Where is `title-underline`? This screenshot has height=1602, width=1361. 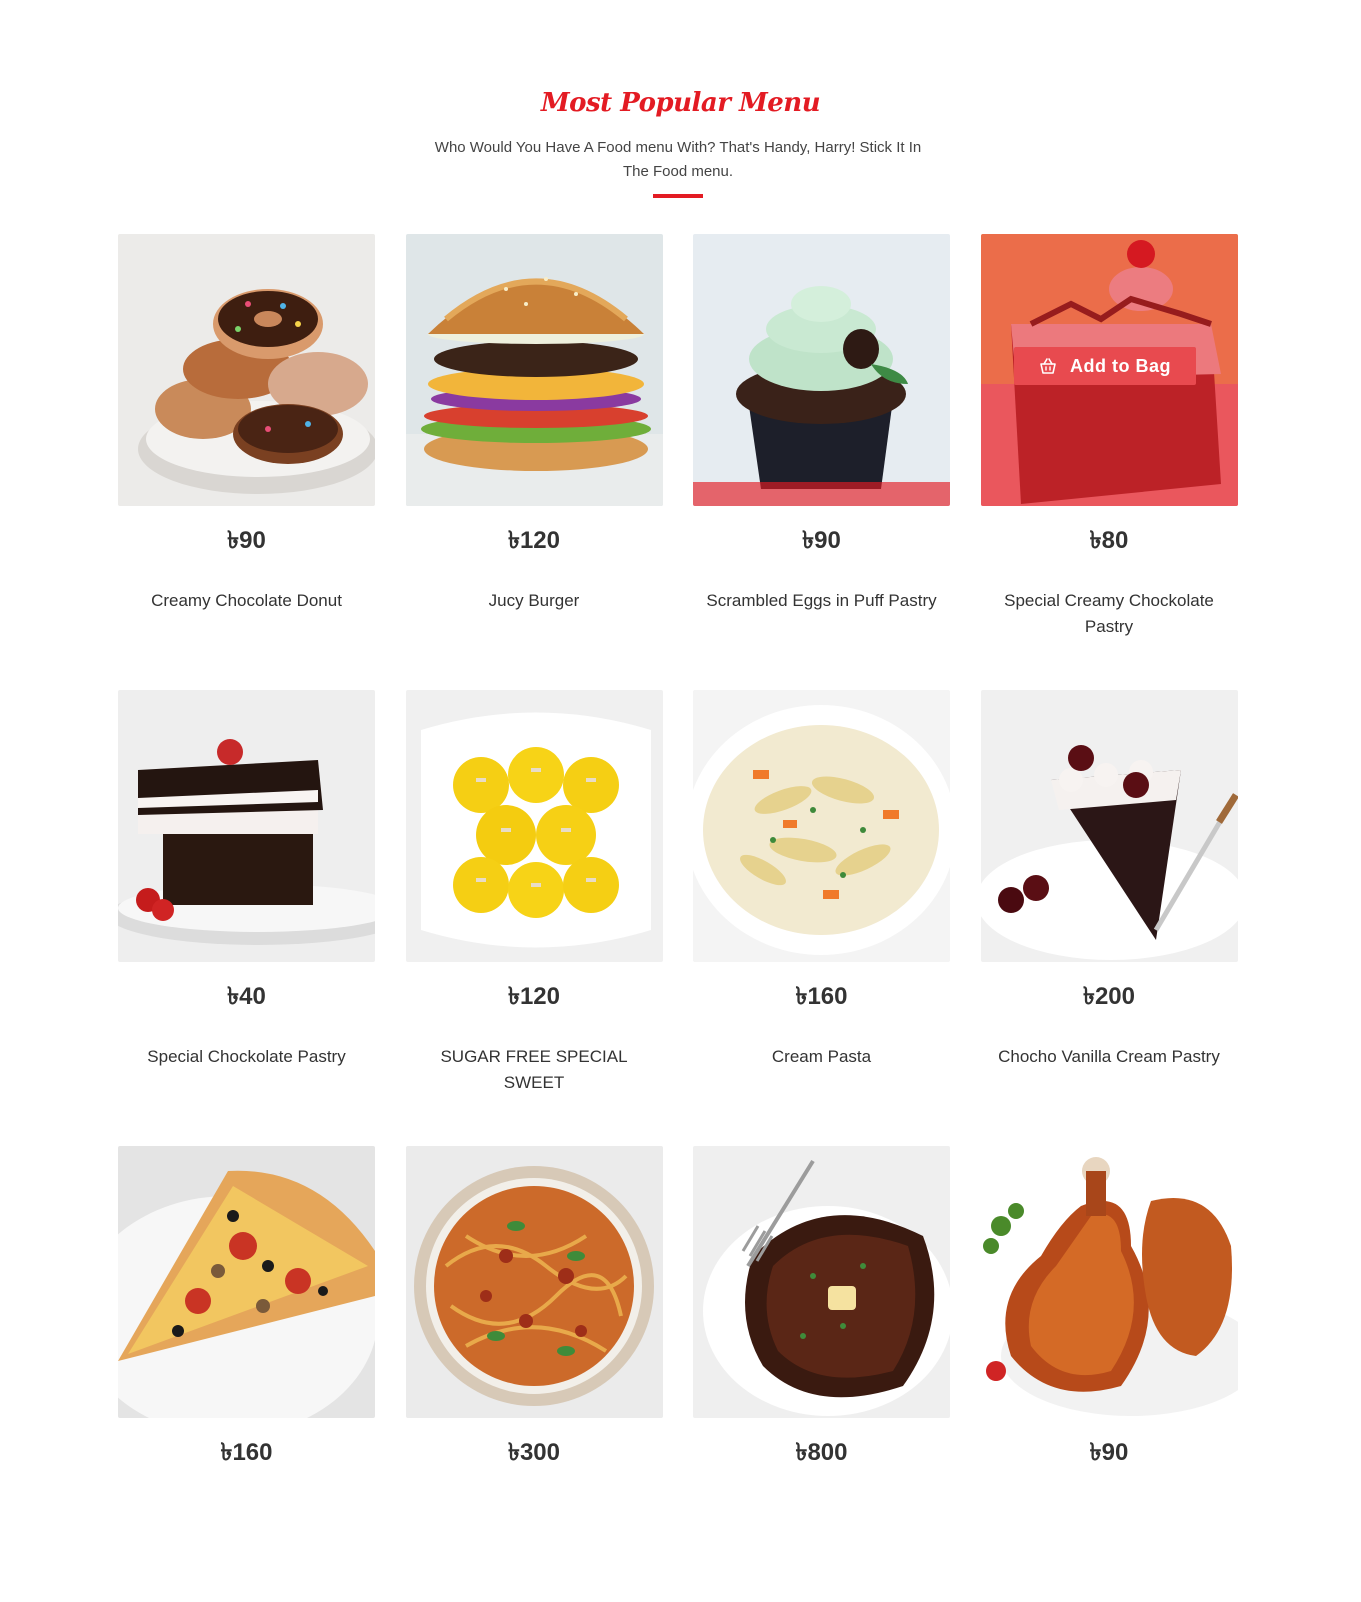 title-underline is located at coordinates (678, 196).